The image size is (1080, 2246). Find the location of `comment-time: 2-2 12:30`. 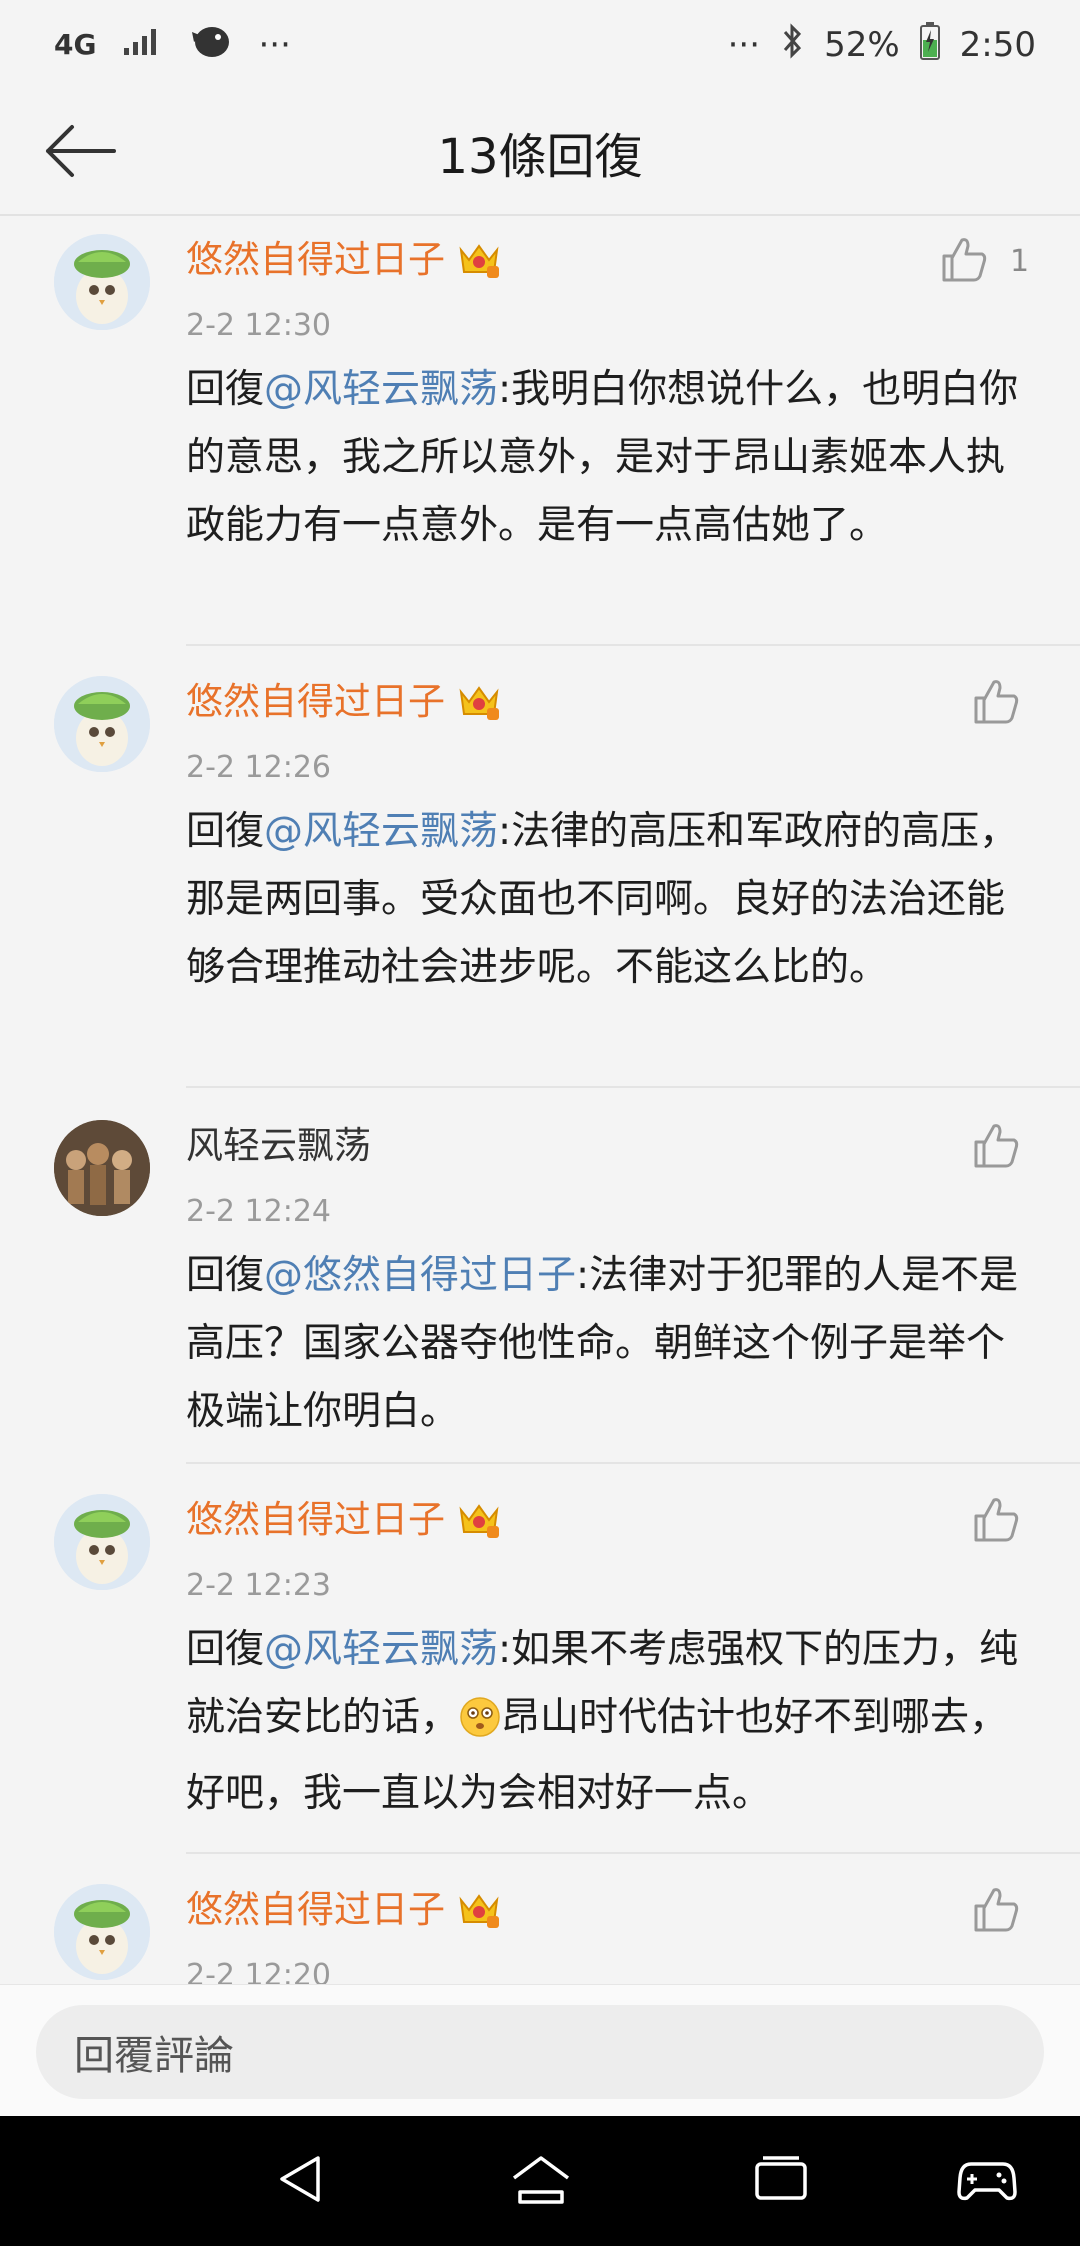

comment-time: 2-2 12:30 is located at coordinates (258, 325).